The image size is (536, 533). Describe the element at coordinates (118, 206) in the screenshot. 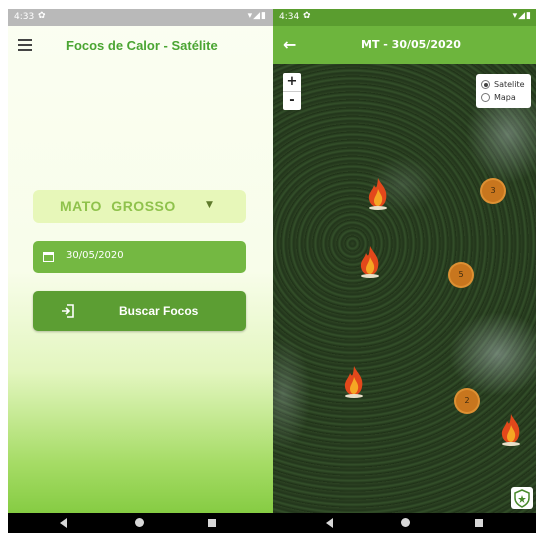

I see `state-select-value: MATO GROSSO` at that location.